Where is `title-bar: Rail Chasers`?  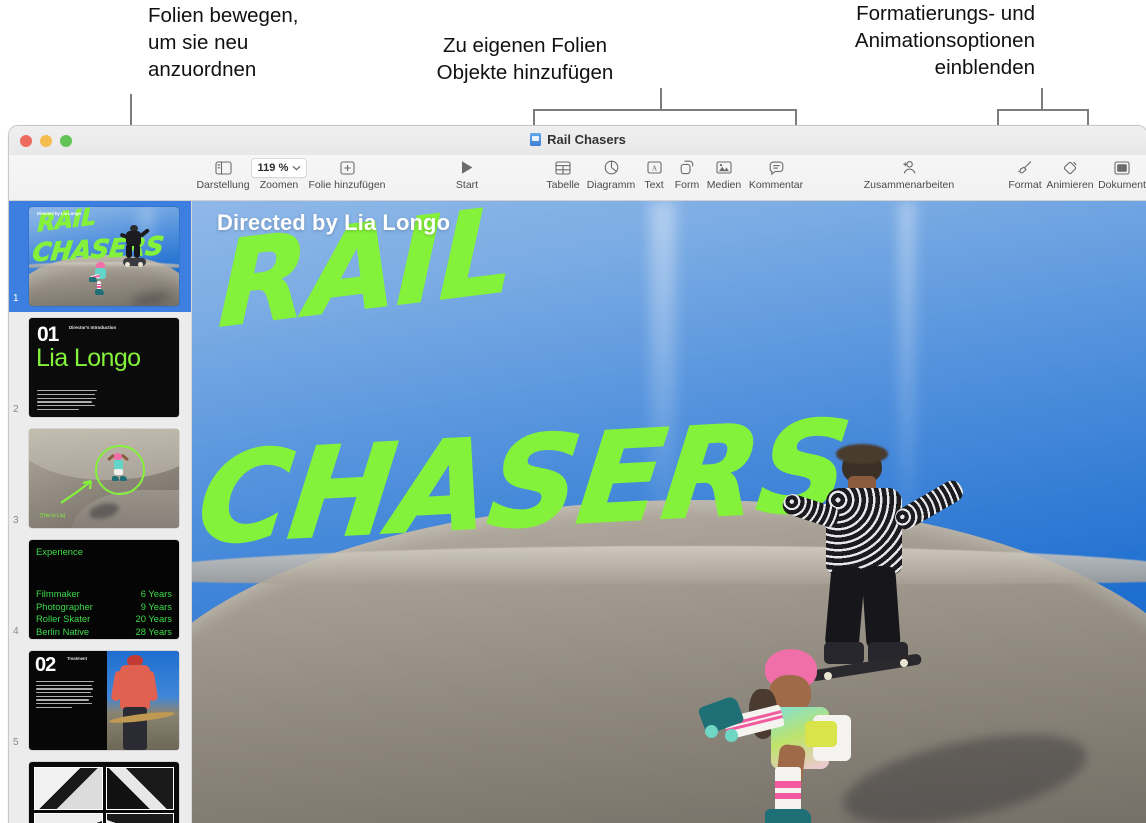 title-bar: Rail Chasers is located at coordinates (577, 140).